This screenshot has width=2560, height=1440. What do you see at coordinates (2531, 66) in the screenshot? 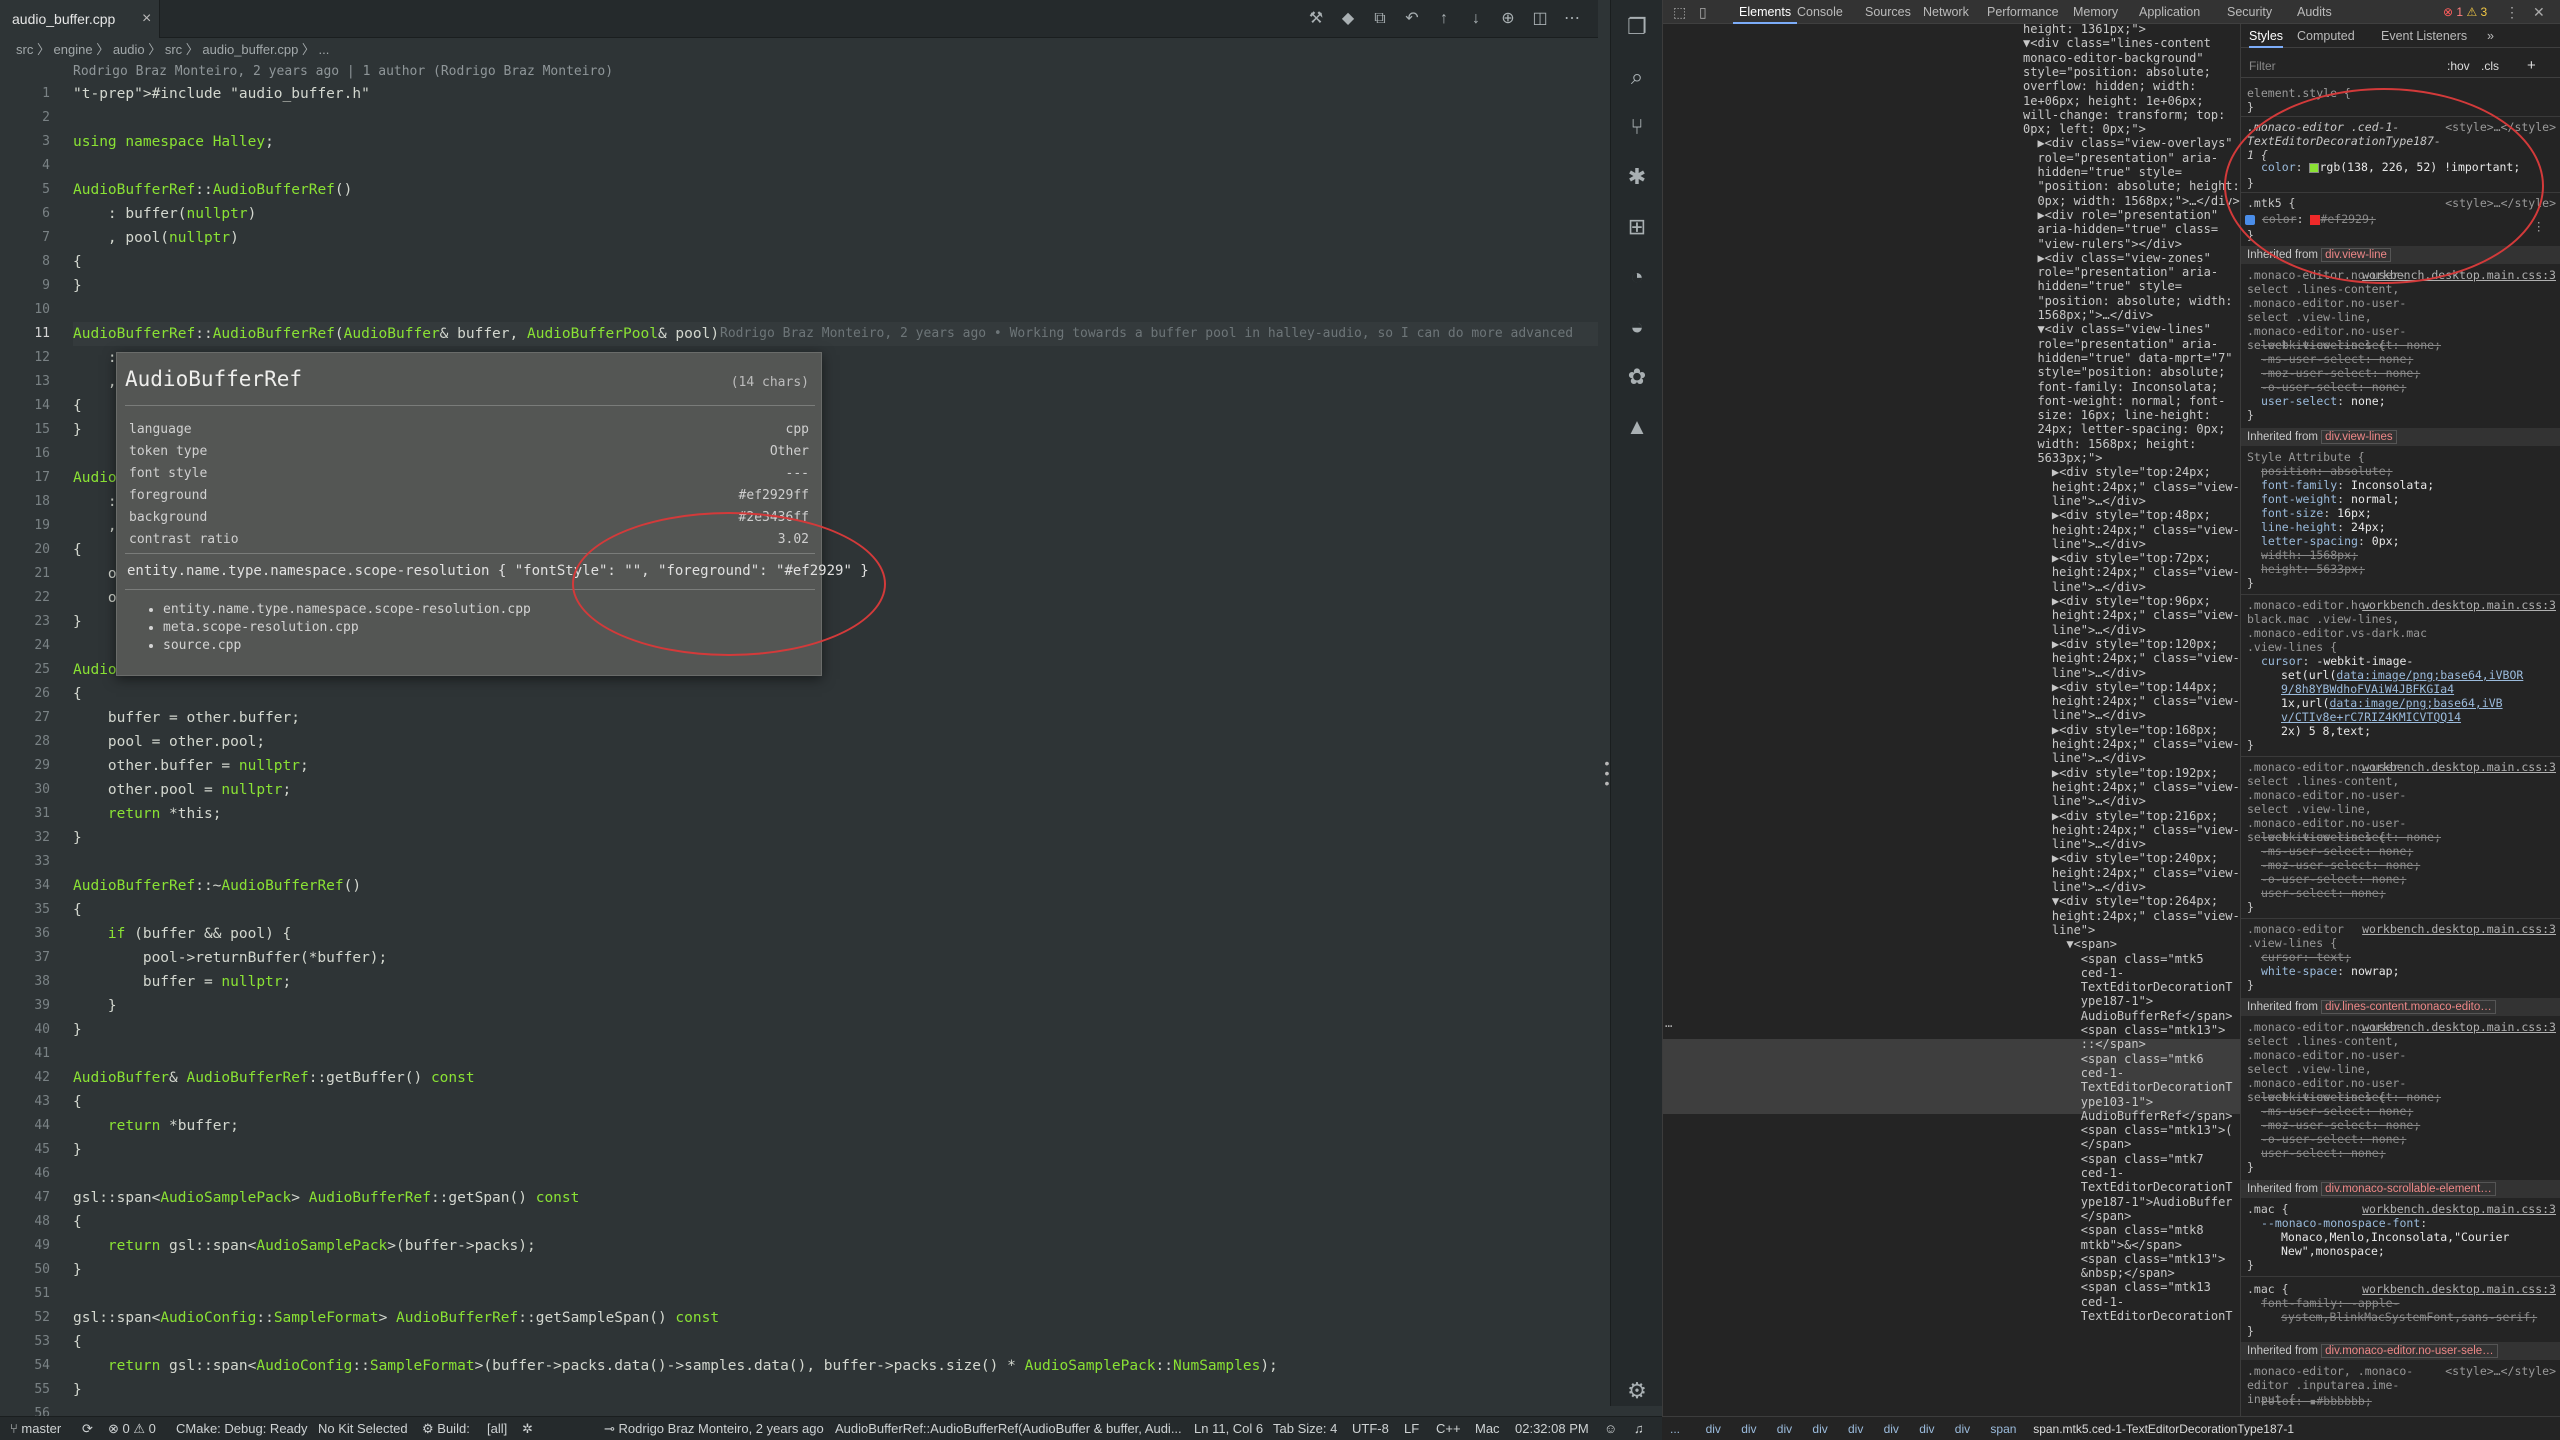
I see `add-rule-icon: +` at bounding box center [2531, 66].